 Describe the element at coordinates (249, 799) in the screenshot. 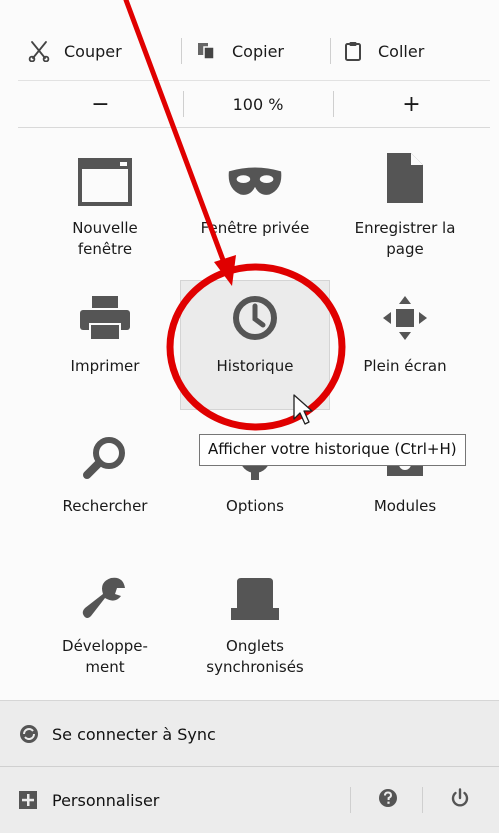

I see `bottom-footer: Personnaliser` at that location.